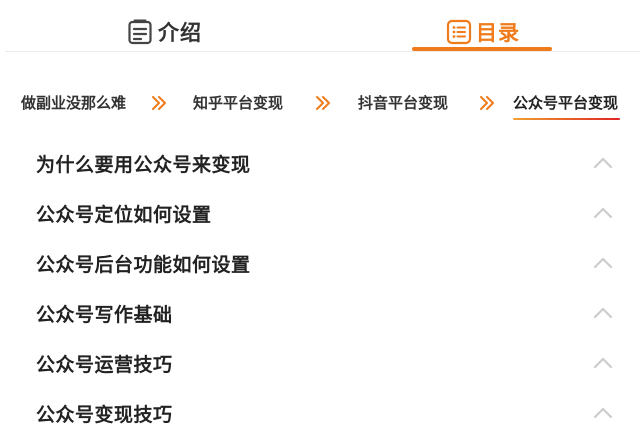 This screenshot has height=440, width=644. Describe the element at coordinates (482, 49) in the screenshot. I see `active-tab-indicator` at that location.